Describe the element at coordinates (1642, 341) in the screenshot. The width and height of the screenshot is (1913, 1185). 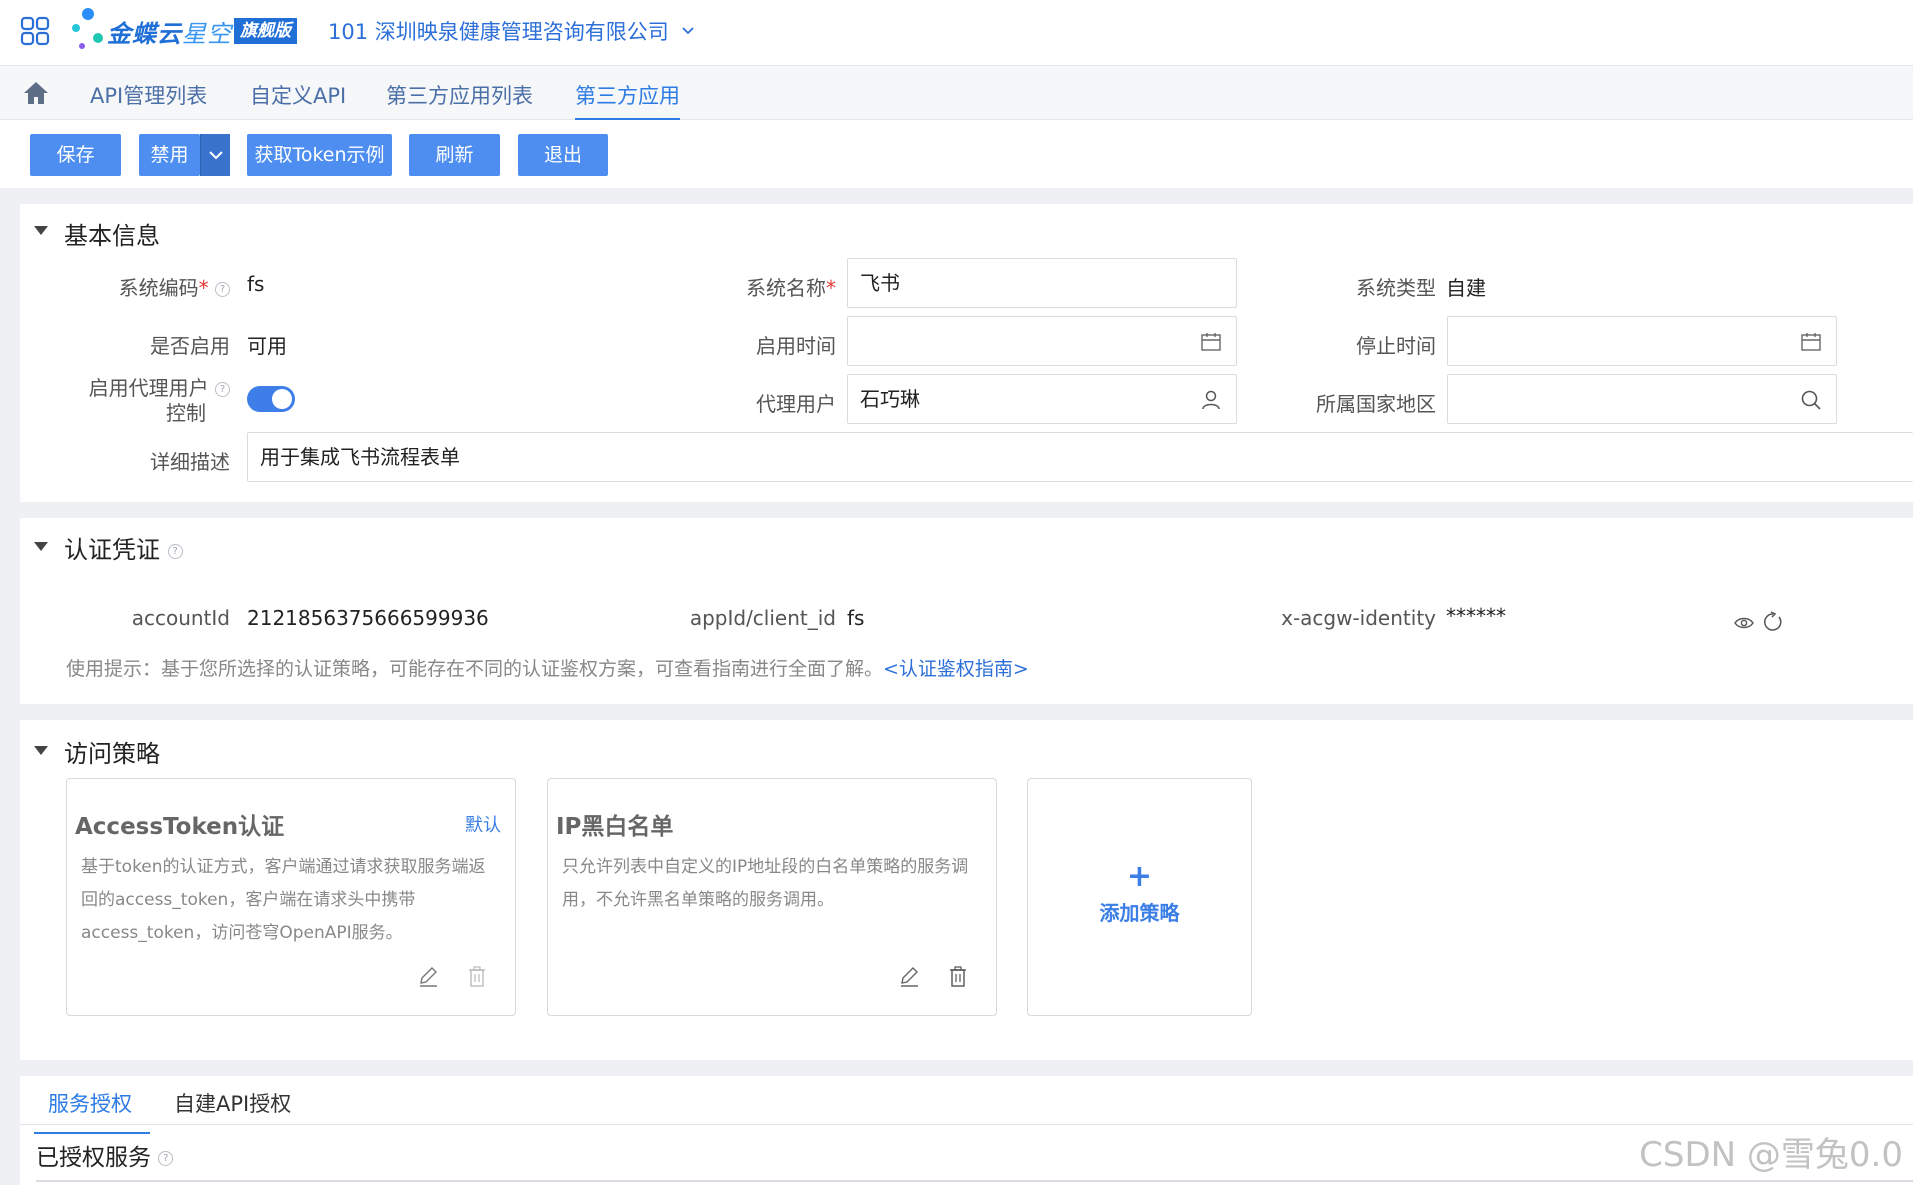
I see `stop-time-input` at that location.